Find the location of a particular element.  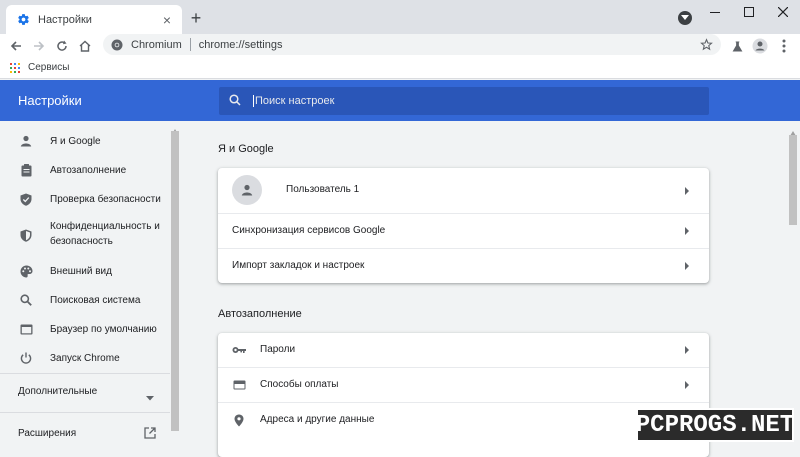

flask-icon is located at coordinates (737, 46).